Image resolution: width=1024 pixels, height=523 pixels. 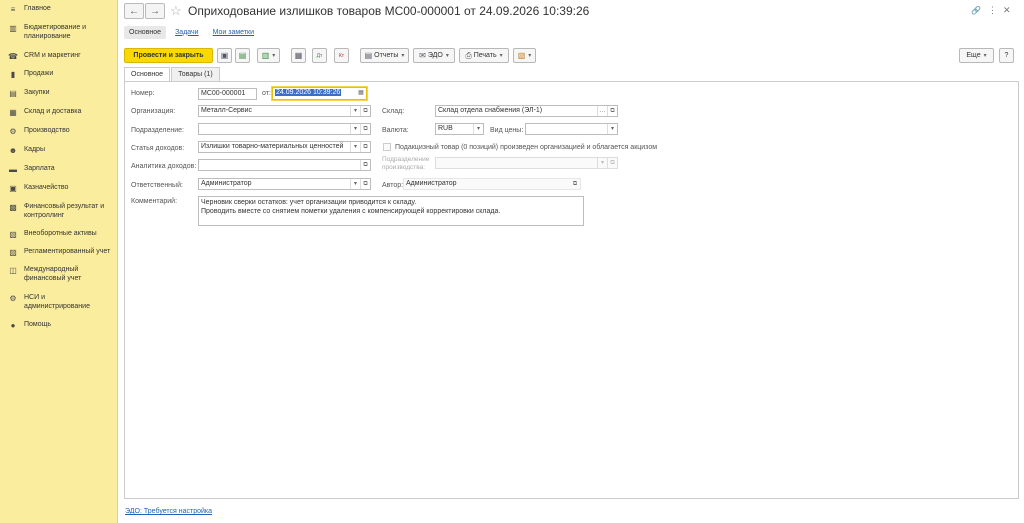 I want to click on author-field: Администратор ⧉, so click(x=492, y=184).